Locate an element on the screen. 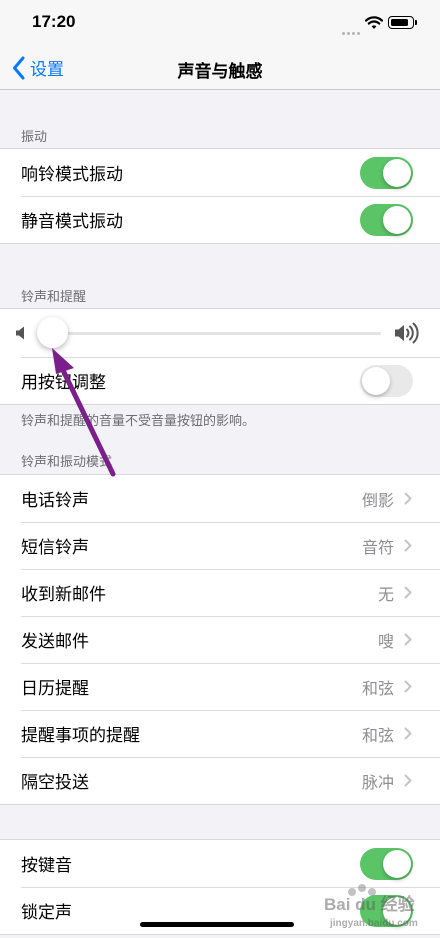 The height and width of the screenshot is (938, 440). row-value: 脉冲 is located at coordinates (377, 782).